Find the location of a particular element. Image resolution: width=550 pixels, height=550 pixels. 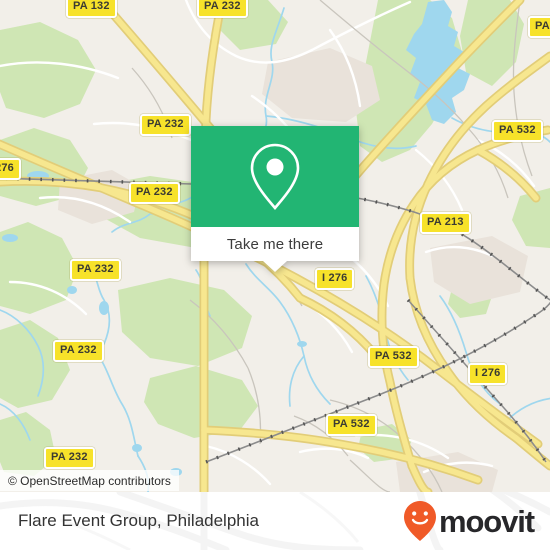

take-me-there-label: Take me there is located at coordinates (275, 244).